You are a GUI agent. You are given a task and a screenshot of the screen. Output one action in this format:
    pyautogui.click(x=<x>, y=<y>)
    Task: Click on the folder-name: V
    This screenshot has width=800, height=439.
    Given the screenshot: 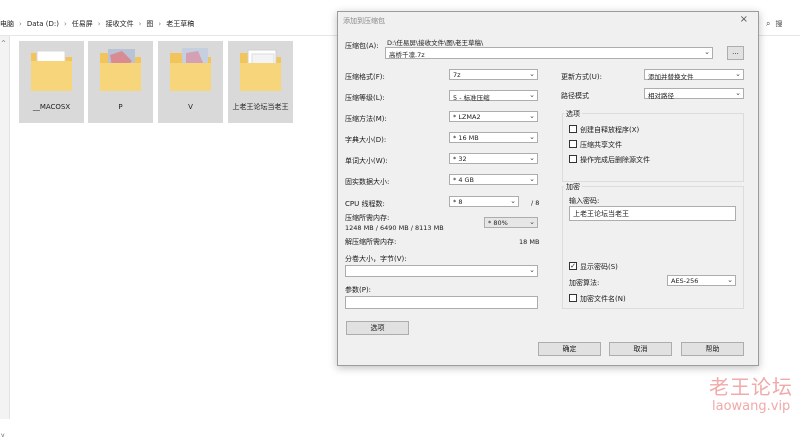 What is the action you would take?
    pyautogui.click(x=190, y=107)
    